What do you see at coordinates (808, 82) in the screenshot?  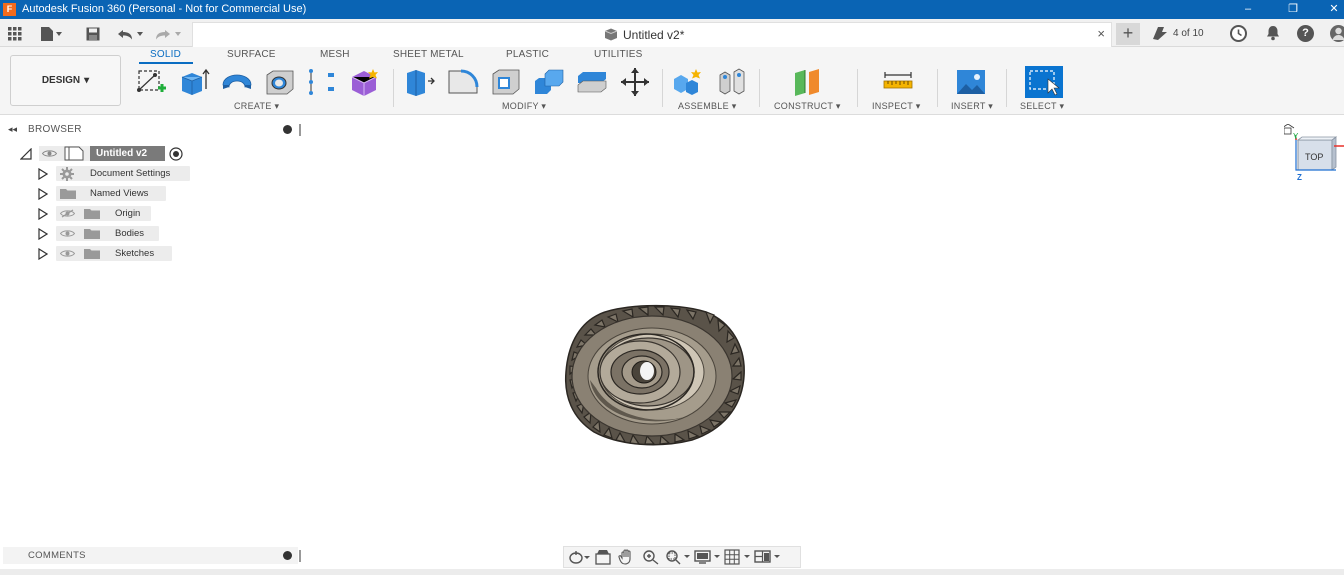 I see `offset-plane-icon` at bounding box center [808, 82].